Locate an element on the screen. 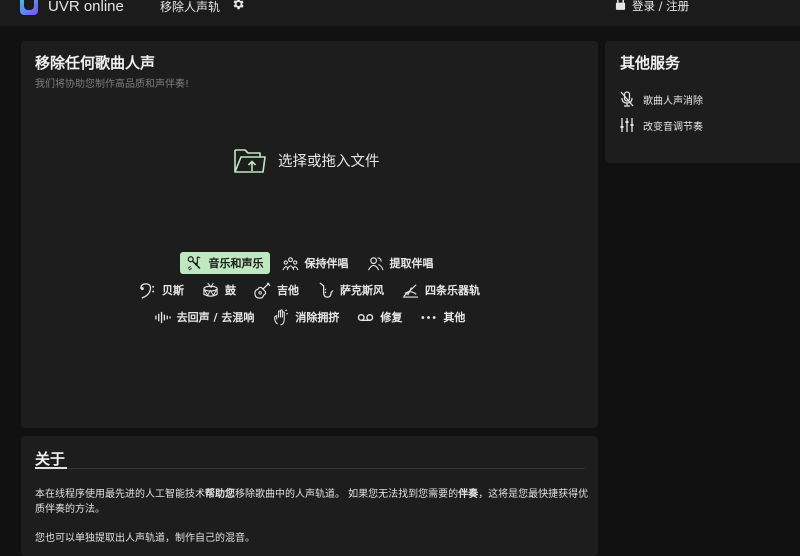  option-keep-backing: 保持伴唱 is located at coordinates (315, 263).